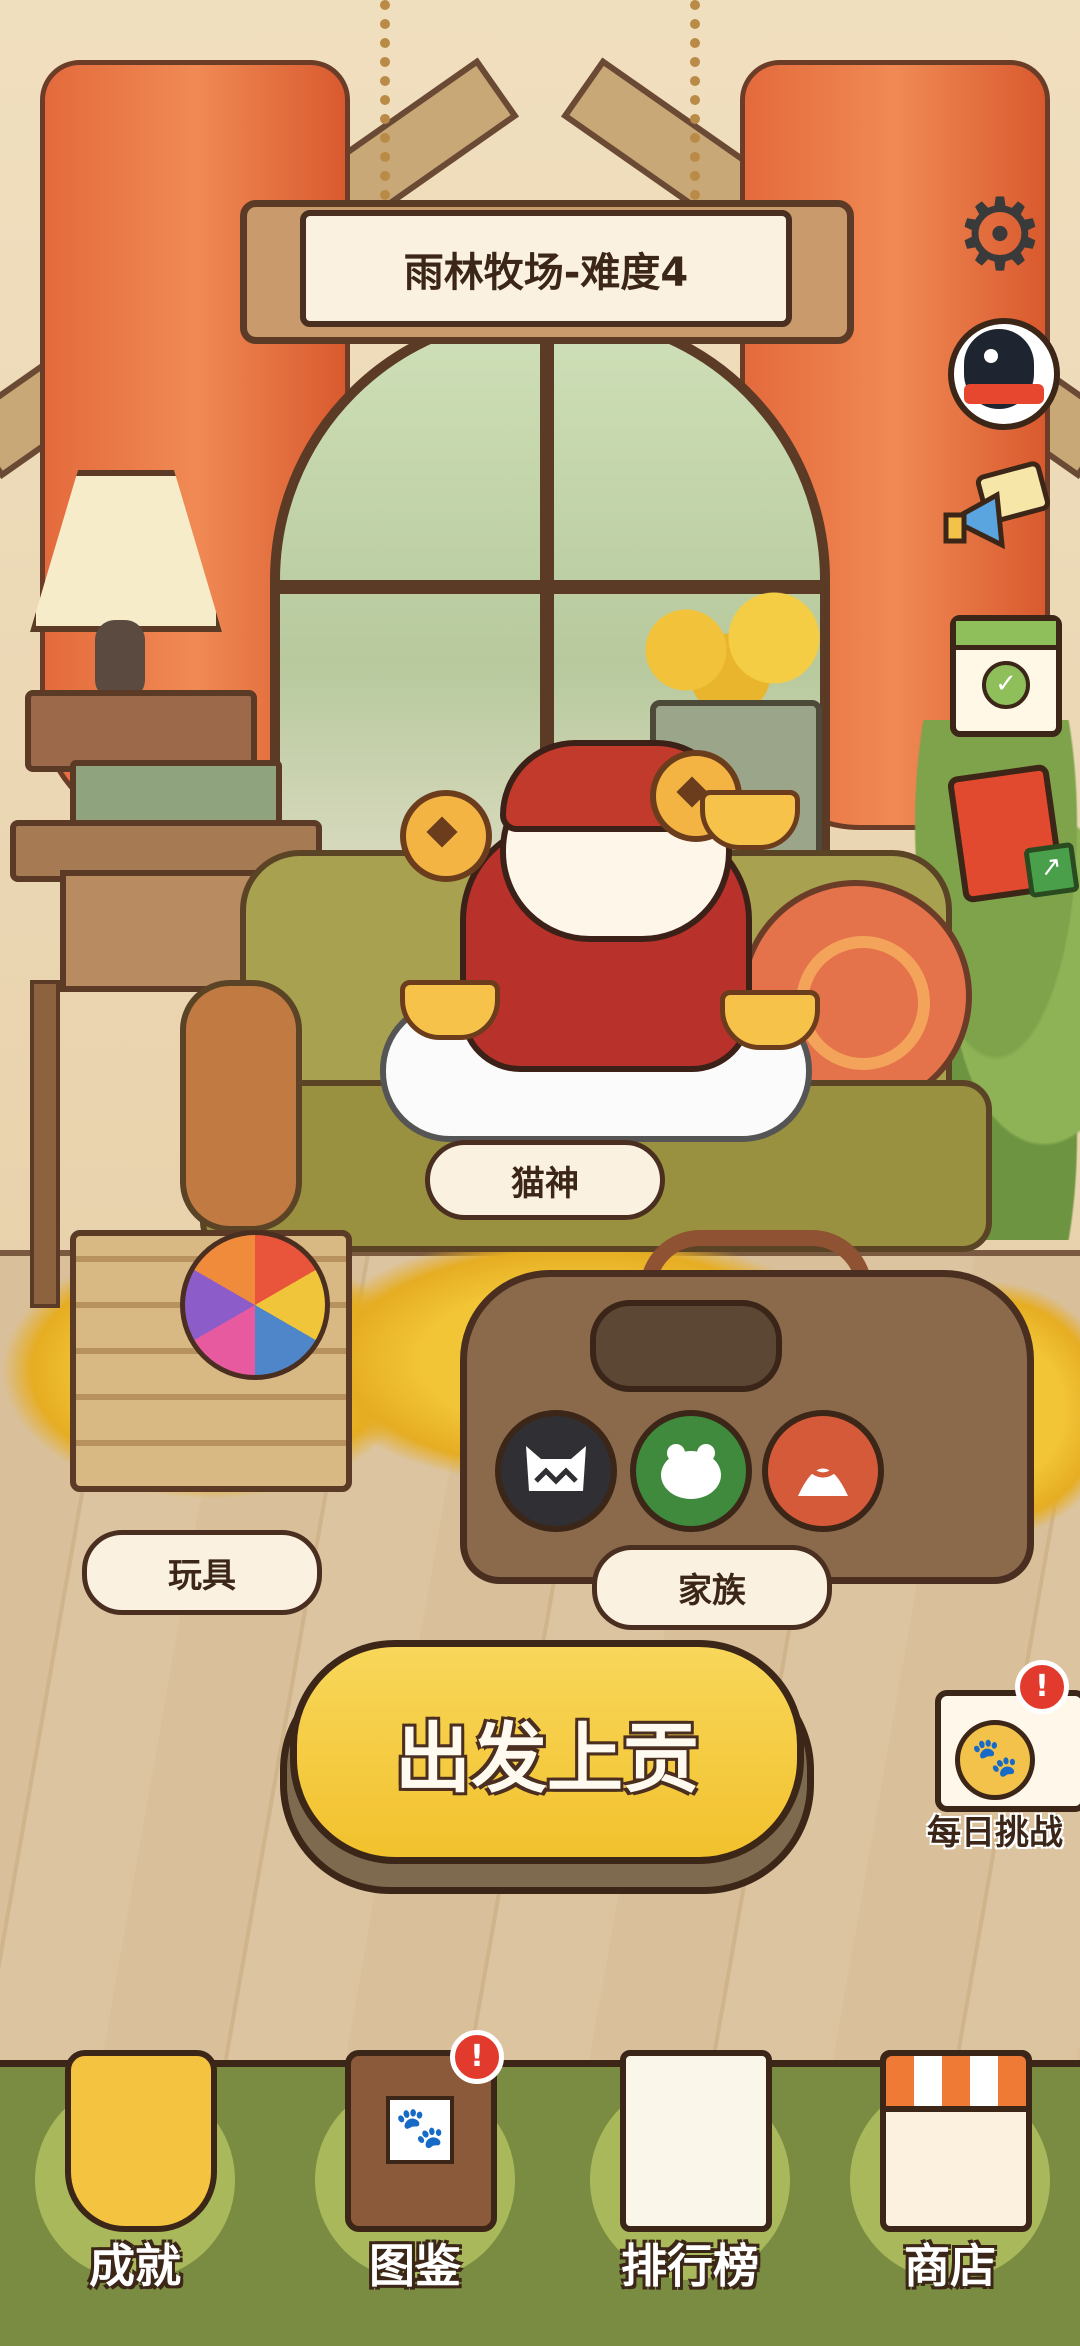 The width and height of the screenshot is (1080, 2346). I want to click on toy-button: 玩具, so click(202, 1572).